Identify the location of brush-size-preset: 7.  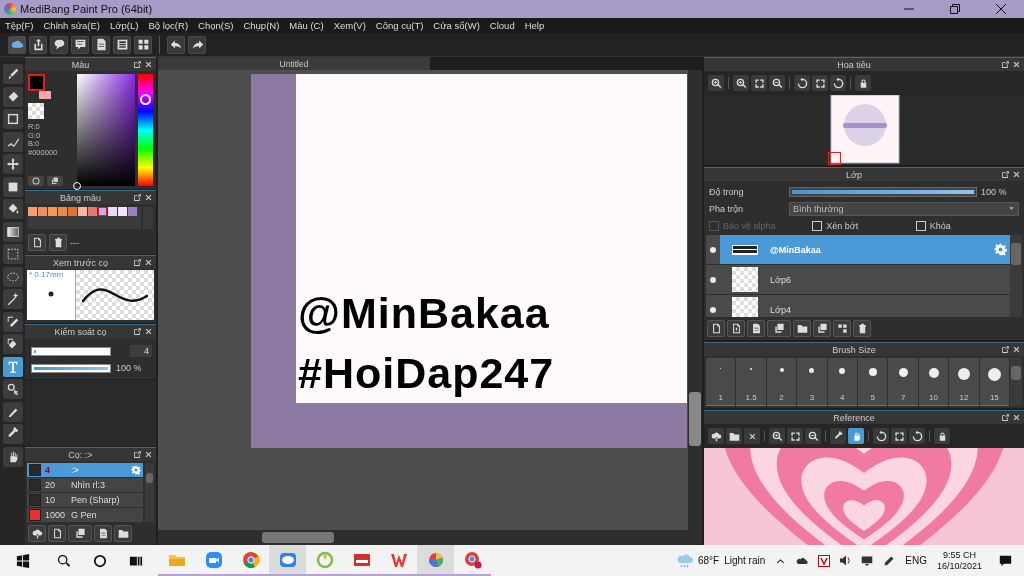
(903, 382).